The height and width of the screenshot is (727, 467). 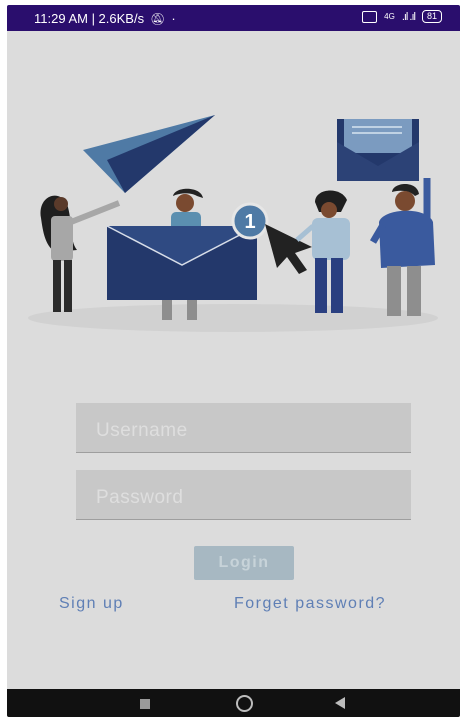 I want to click on login-button: Login, so click(x=244, y=563).